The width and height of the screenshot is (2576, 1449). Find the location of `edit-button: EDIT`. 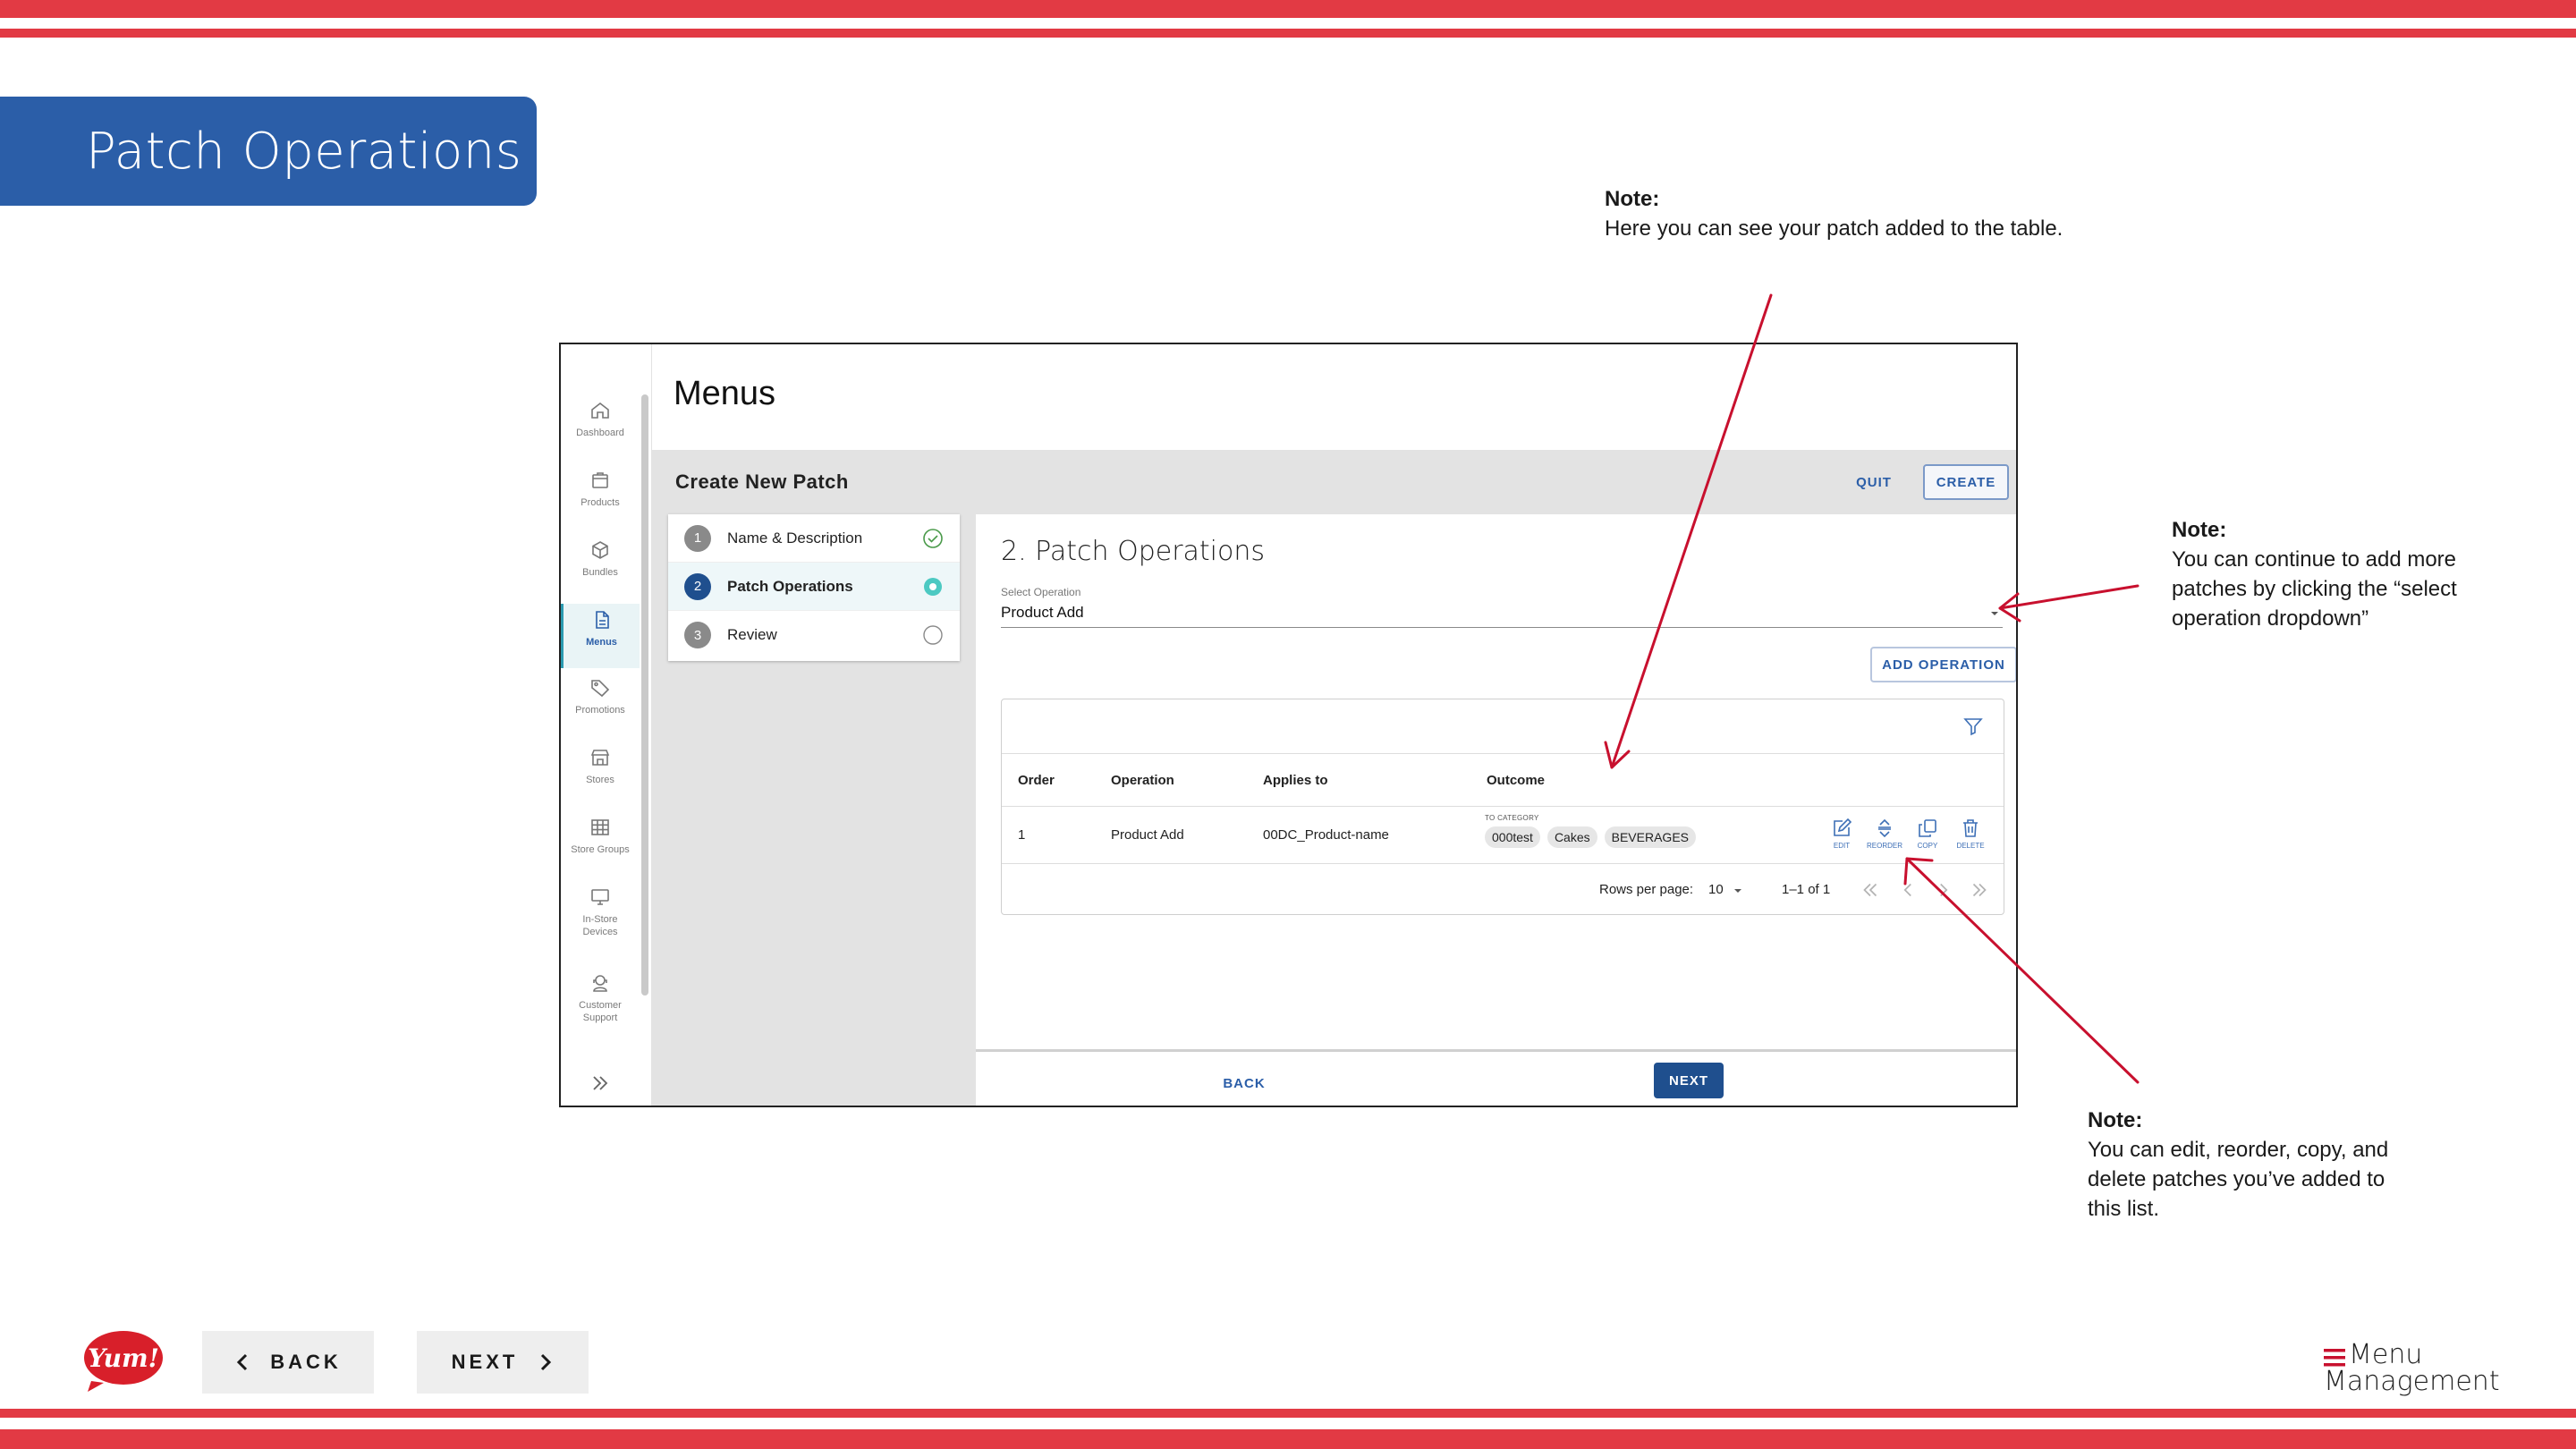

edit-button: EDIT is located at coordinates (1842, 834).